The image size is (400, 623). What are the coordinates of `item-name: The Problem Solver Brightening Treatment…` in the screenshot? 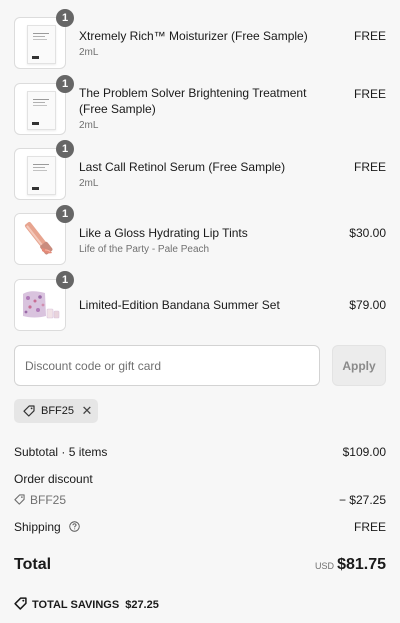 It's located at (193, 101).